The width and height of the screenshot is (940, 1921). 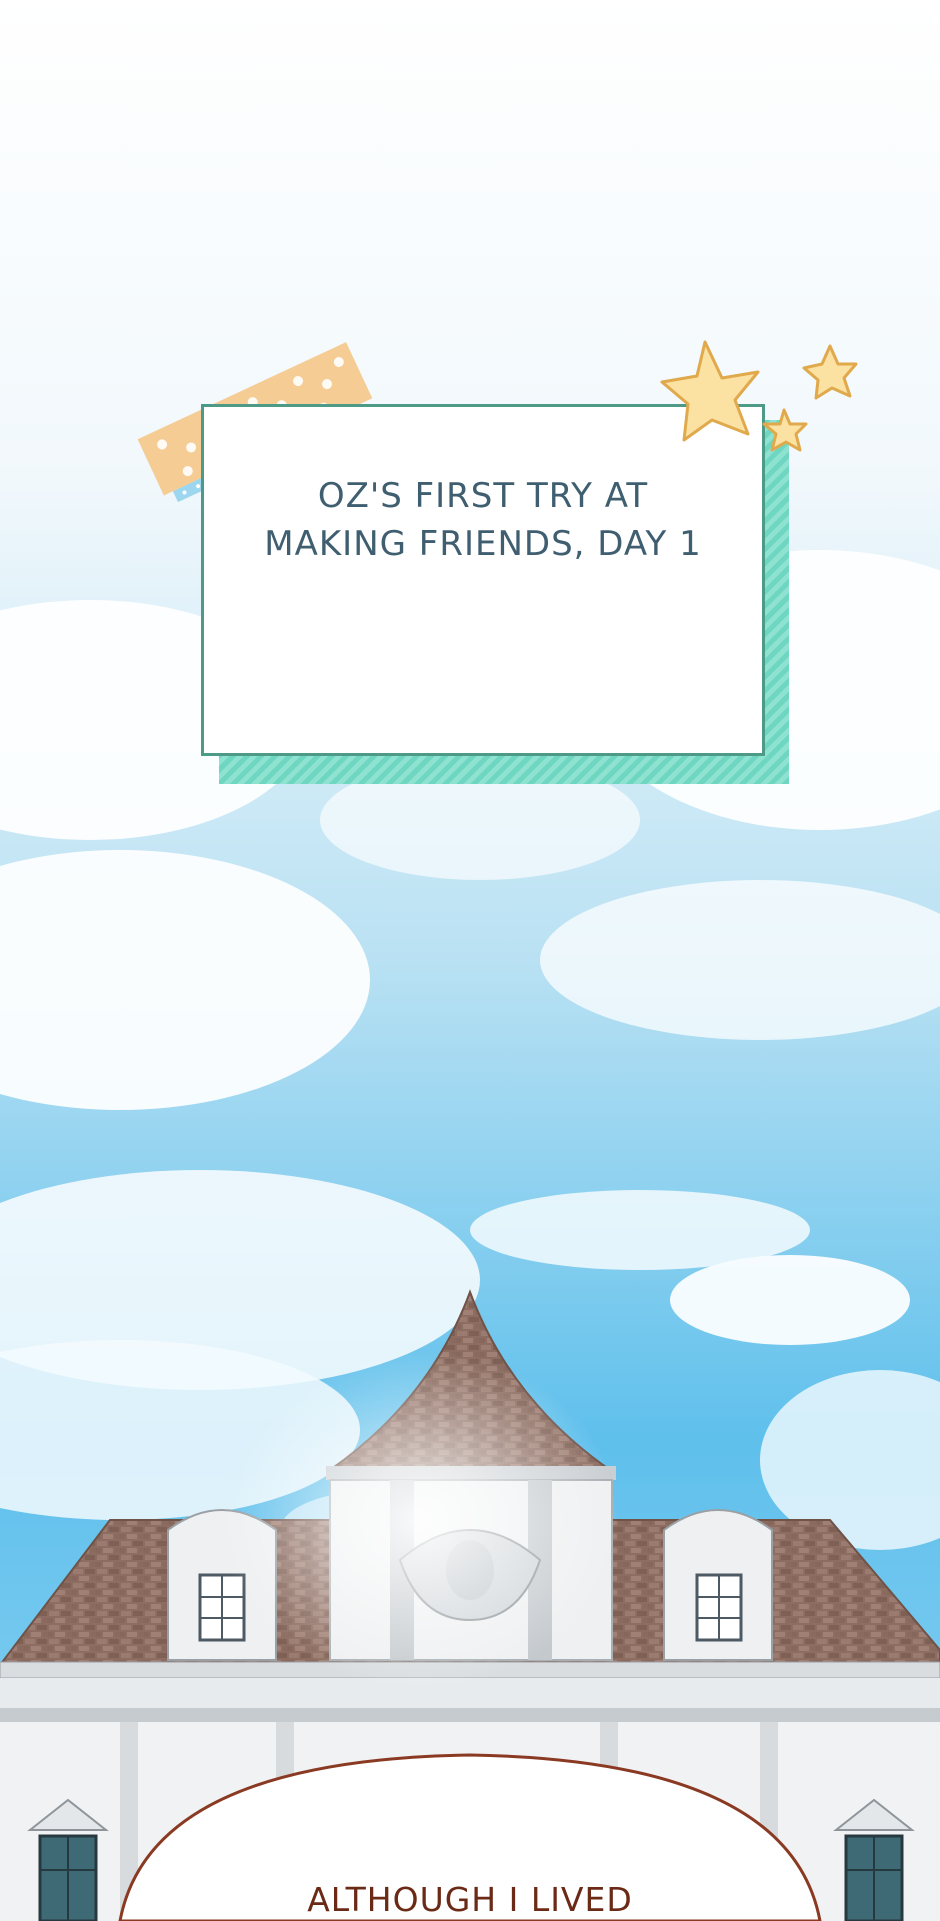 I want to click on star-stickers, so click(x=759, y=396).